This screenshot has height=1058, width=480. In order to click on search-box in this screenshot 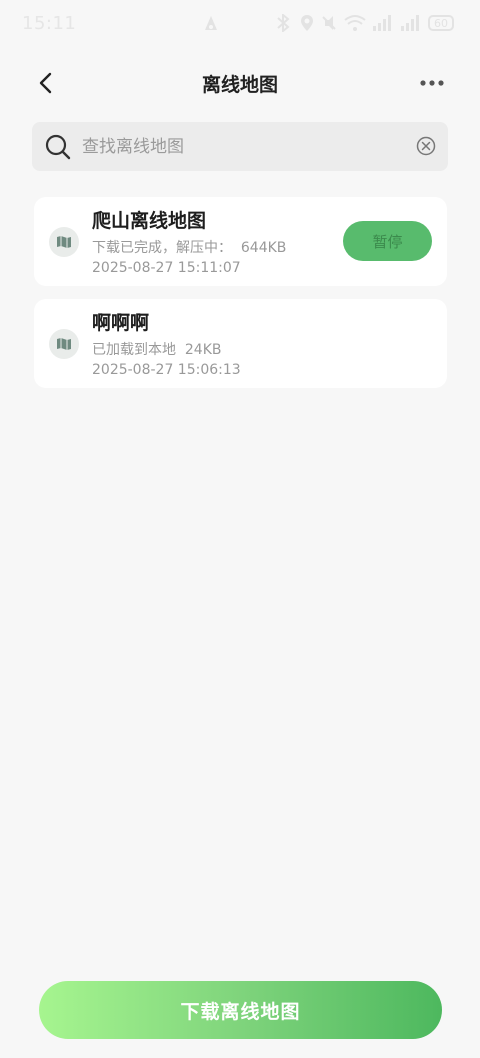, I will do `click(240, 146)`.